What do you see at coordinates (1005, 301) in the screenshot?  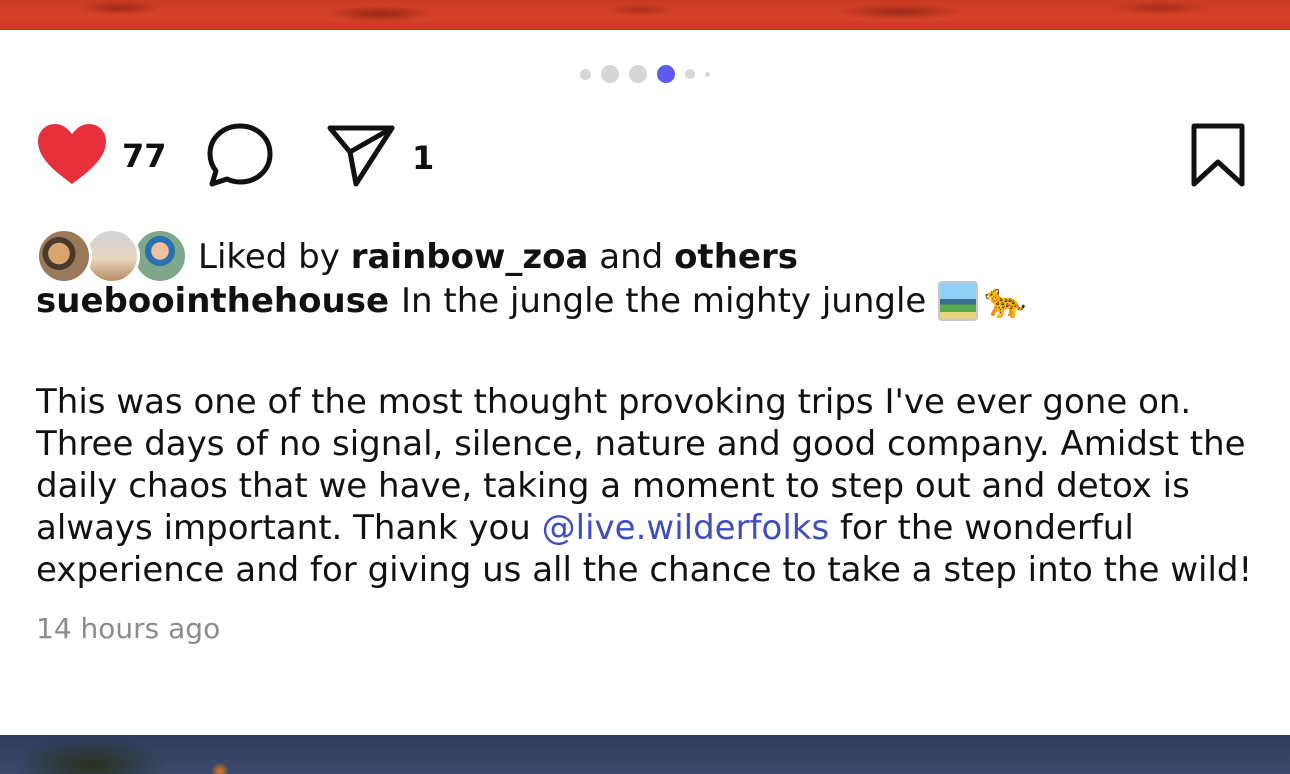 I see `leopard-emoji: 🐆` at bounding box center [1005, 301].